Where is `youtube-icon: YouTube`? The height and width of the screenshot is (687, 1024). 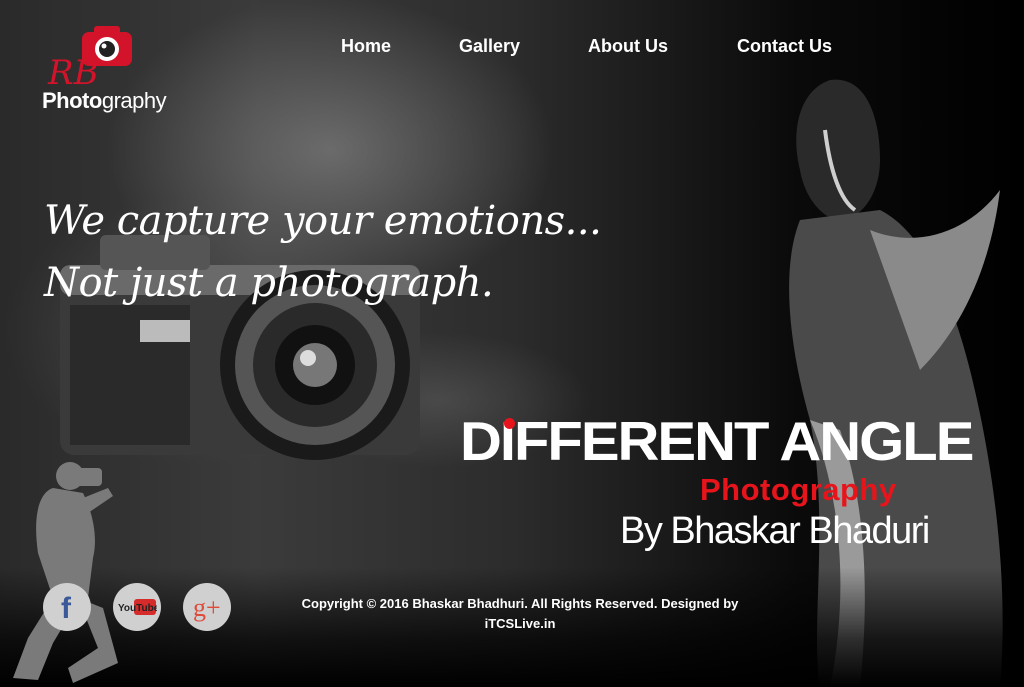 youtube-icon: YouTube is located at coordinates (137, 607).